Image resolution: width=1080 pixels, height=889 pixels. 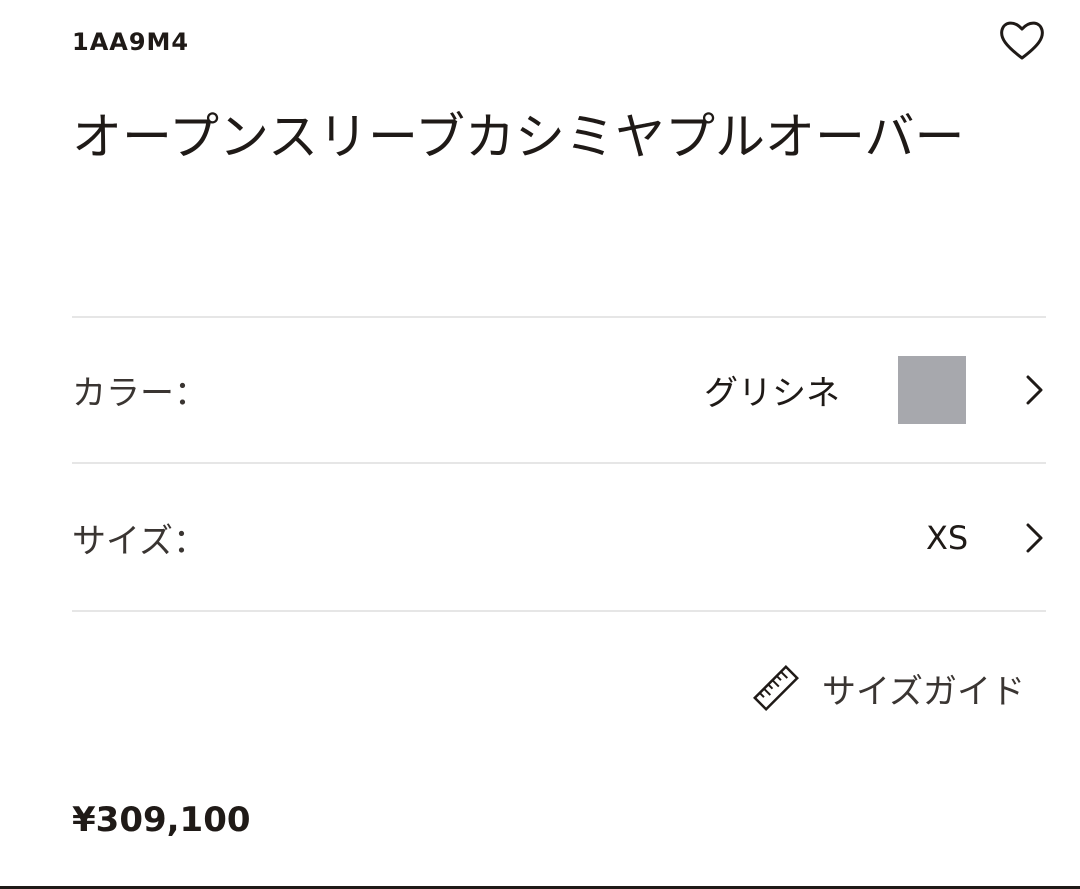 I want to click on size-label: サイズ：, so click(x=139, y=541).